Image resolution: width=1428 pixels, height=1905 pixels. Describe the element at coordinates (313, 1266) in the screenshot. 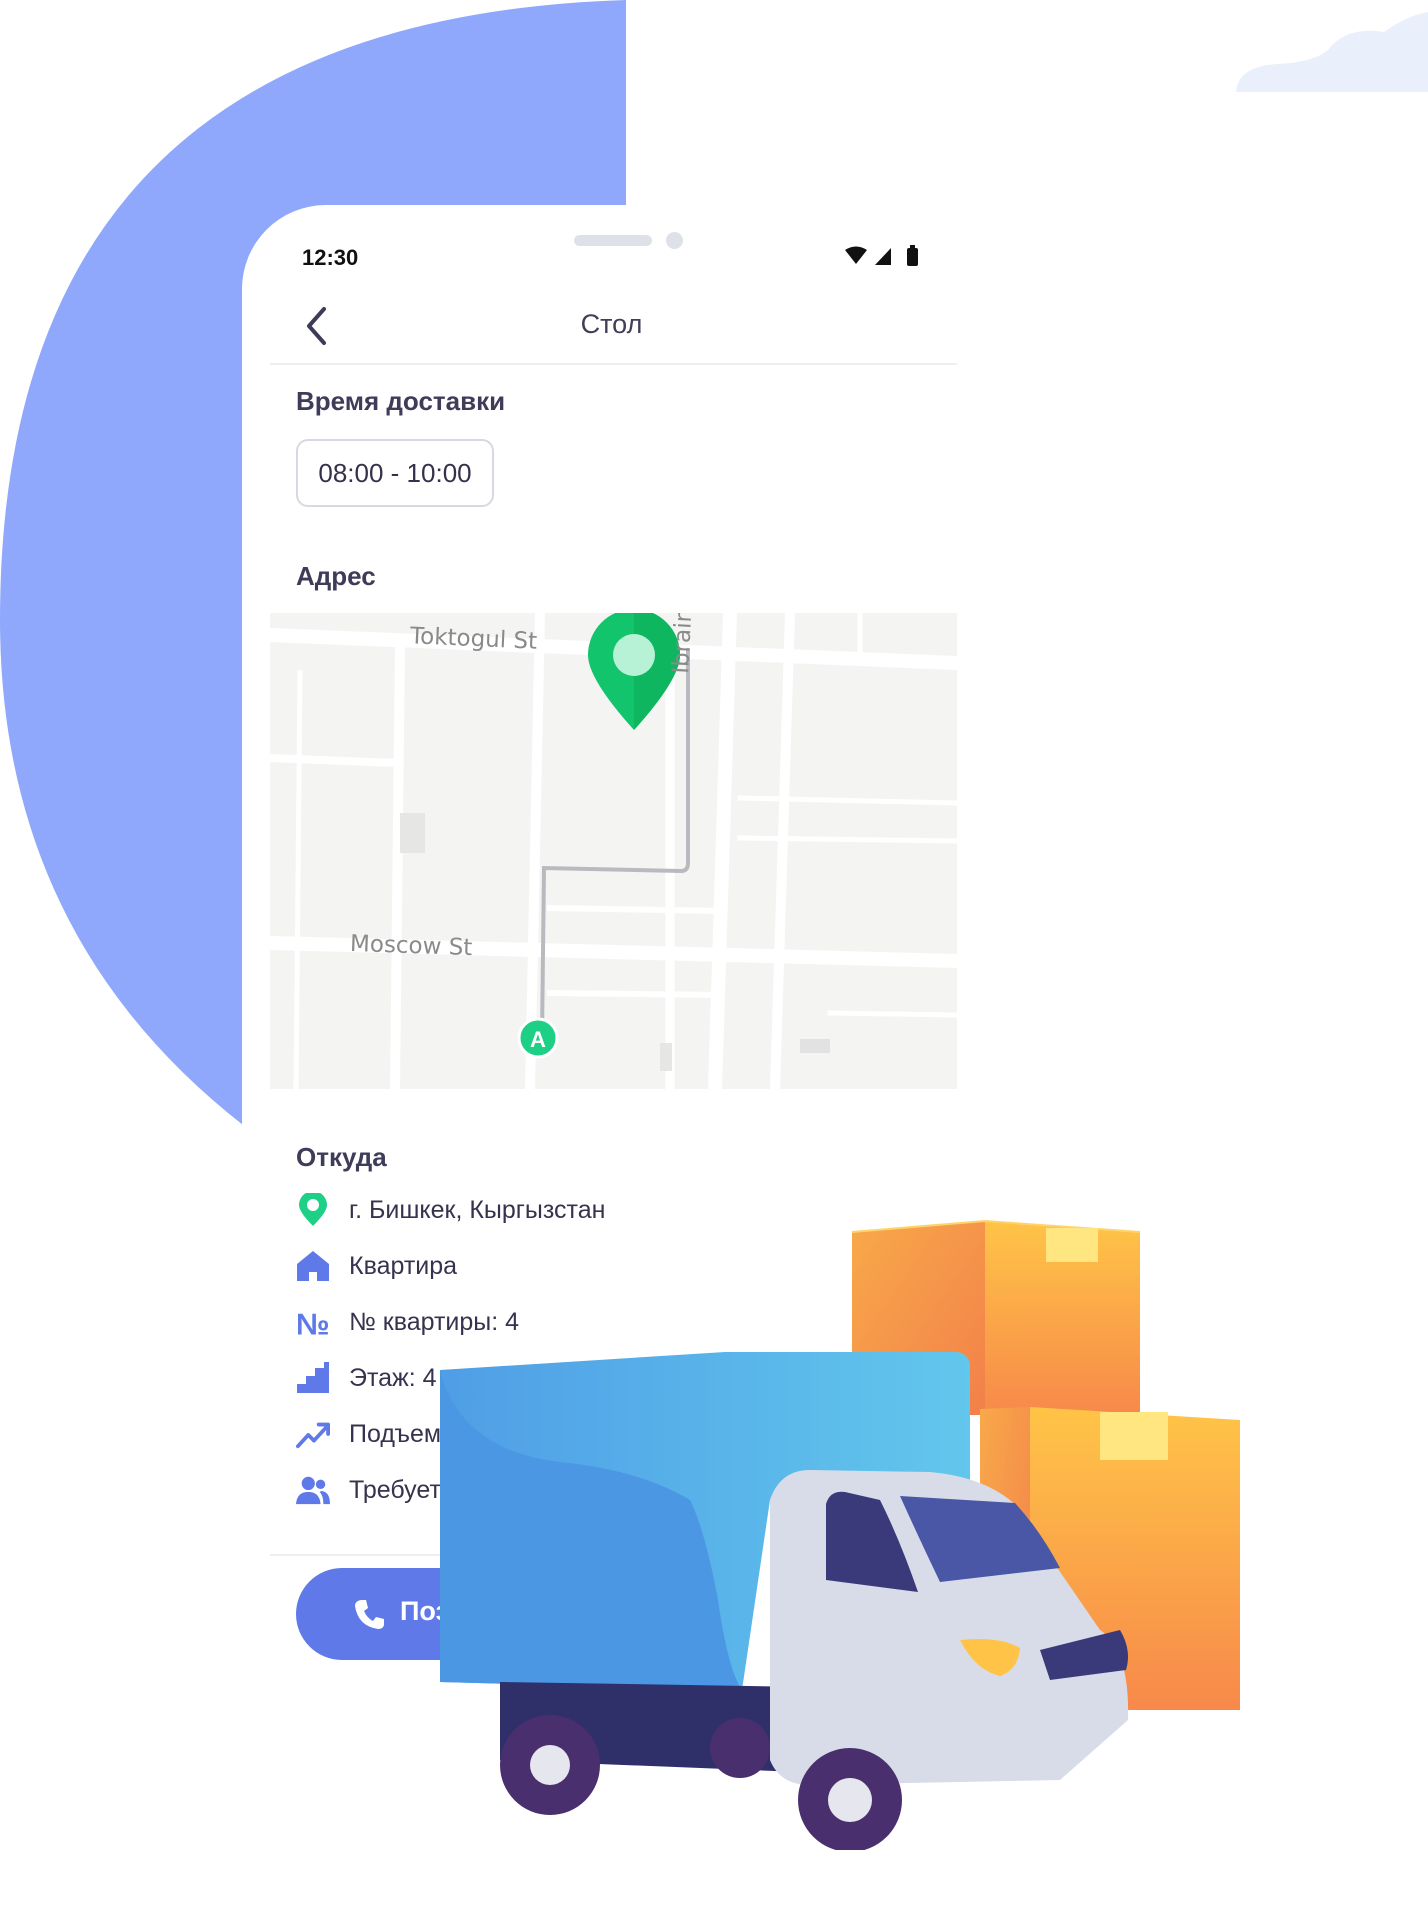

I see `home-icon` at that location.